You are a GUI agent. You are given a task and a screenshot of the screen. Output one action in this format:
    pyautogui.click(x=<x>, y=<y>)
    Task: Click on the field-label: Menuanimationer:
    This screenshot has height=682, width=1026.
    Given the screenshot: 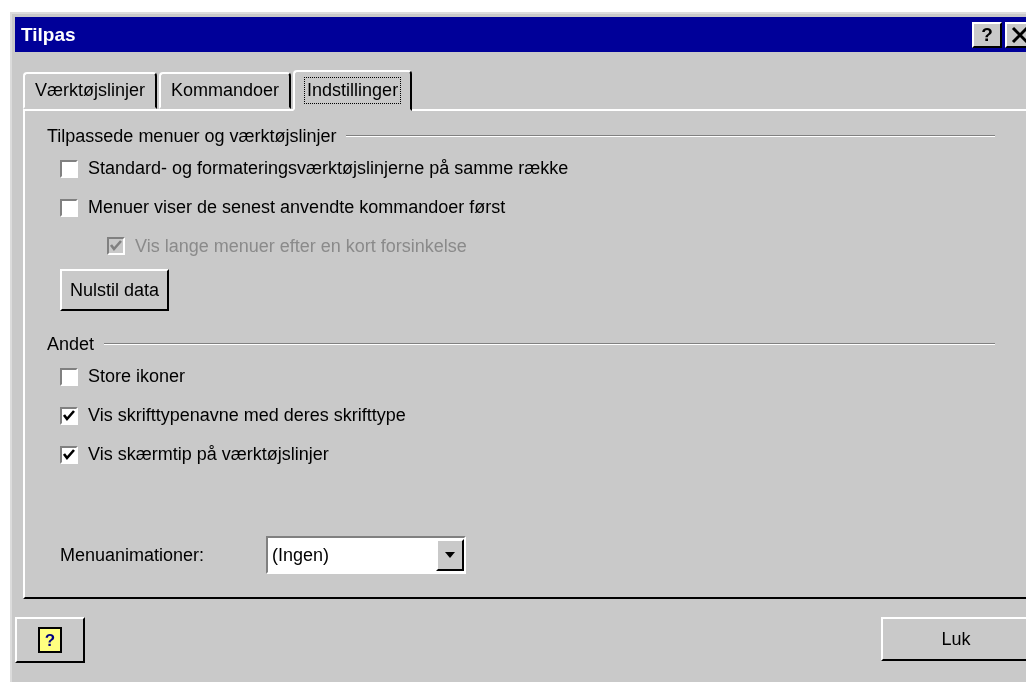 What is the action you would take?
    pyautogui.click(x=133, y=555)
    